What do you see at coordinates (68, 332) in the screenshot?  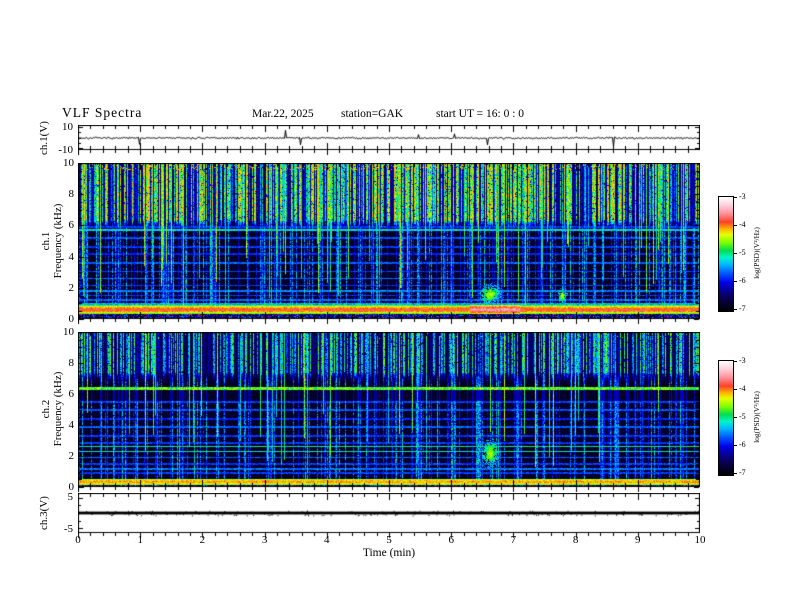 I see `spec2-y-tick-label: 10` at bounding box center [68, 332].